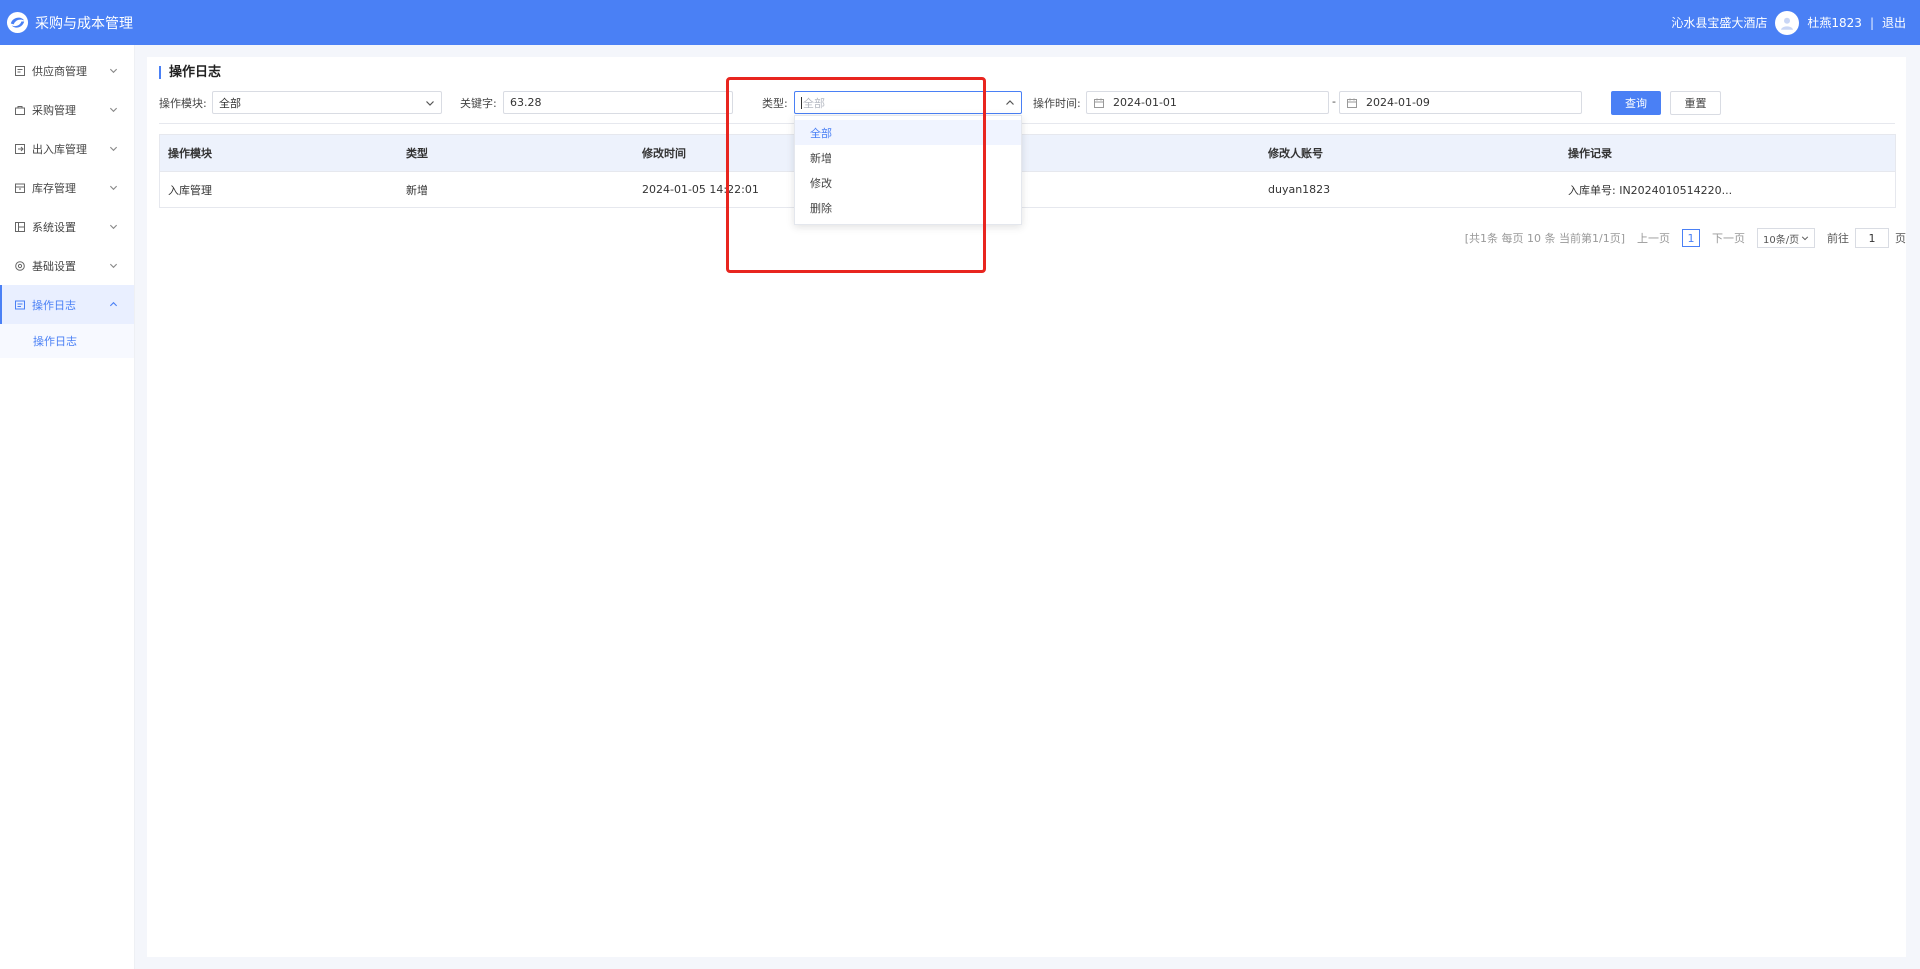 The image size is (1920, 969). I want to click on sidebar-item-inout: 出入库管理, so click(67, 148).